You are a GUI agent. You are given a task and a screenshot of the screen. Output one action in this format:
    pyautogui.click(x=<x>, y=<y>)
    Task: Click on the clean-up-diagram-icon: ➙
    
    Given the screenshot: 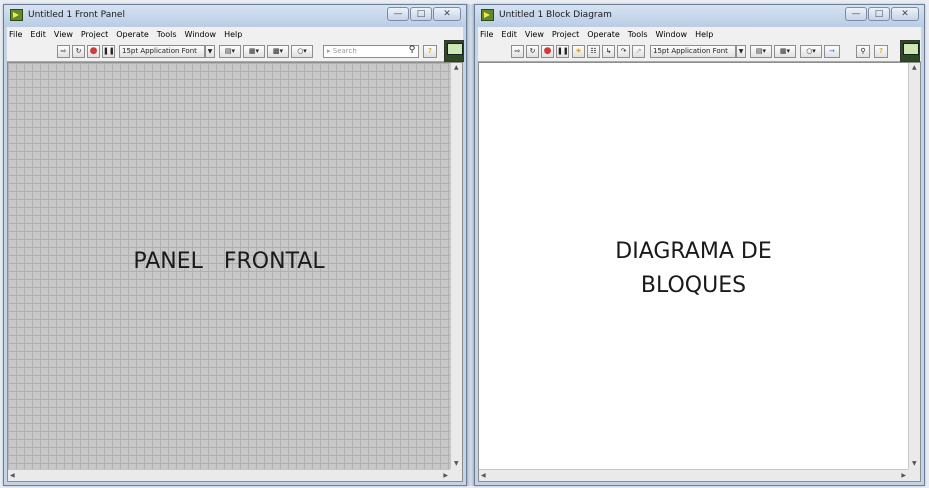 What is the action you would take?
    pyautogui.click(x=832, y=51)
    